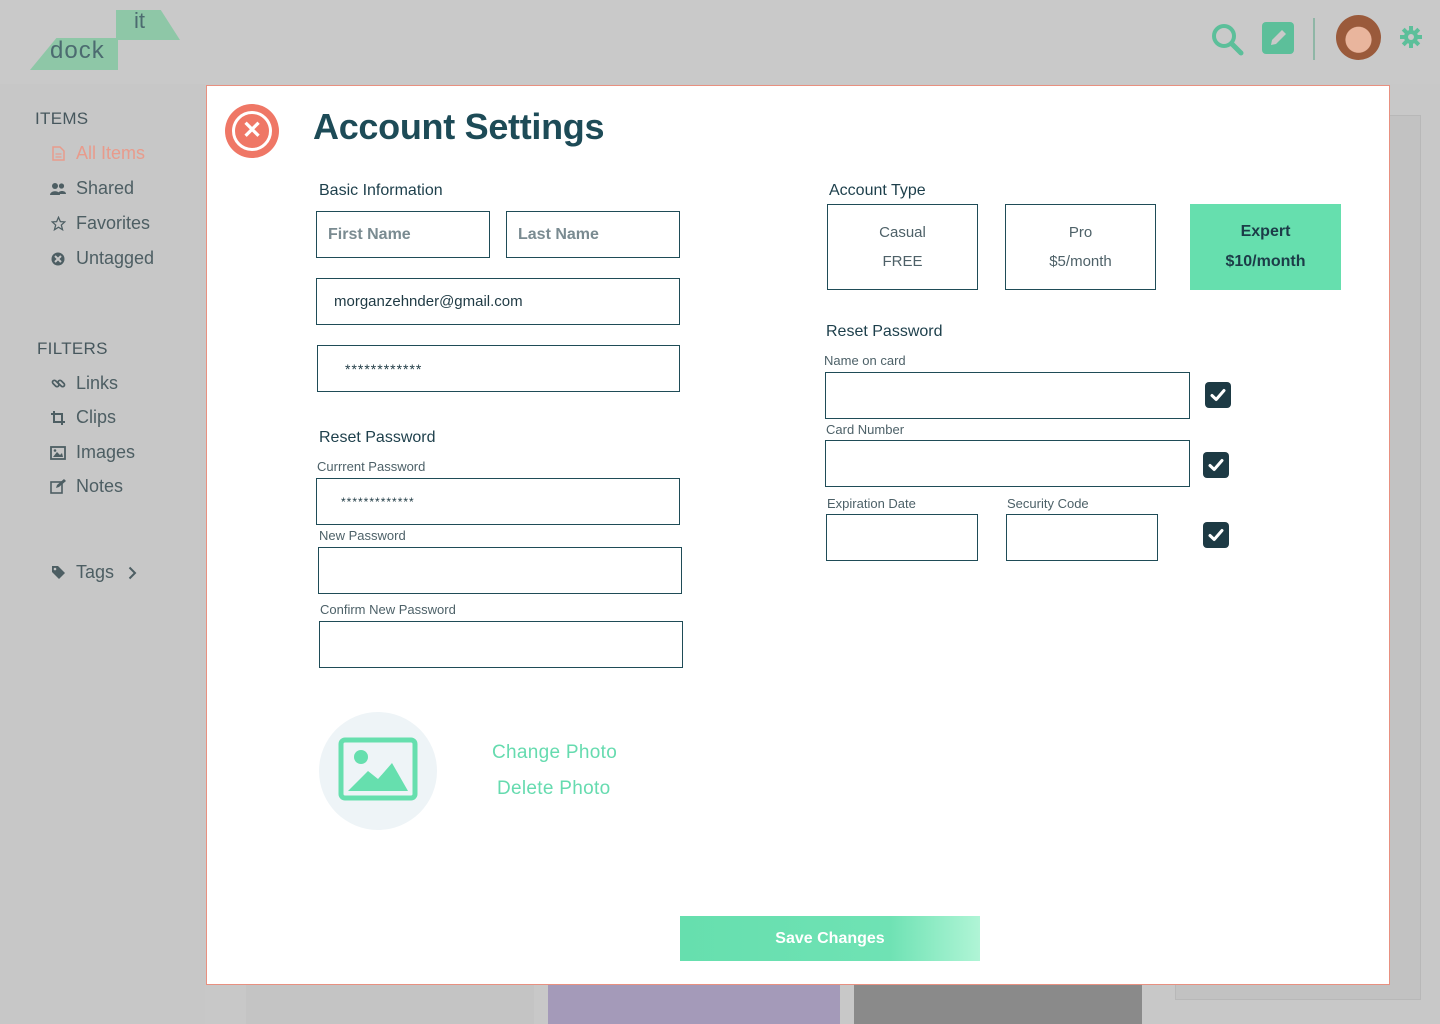 This screenshot has width=1440, height=1024. I want to click on untagged-icon, so click(58, 259).